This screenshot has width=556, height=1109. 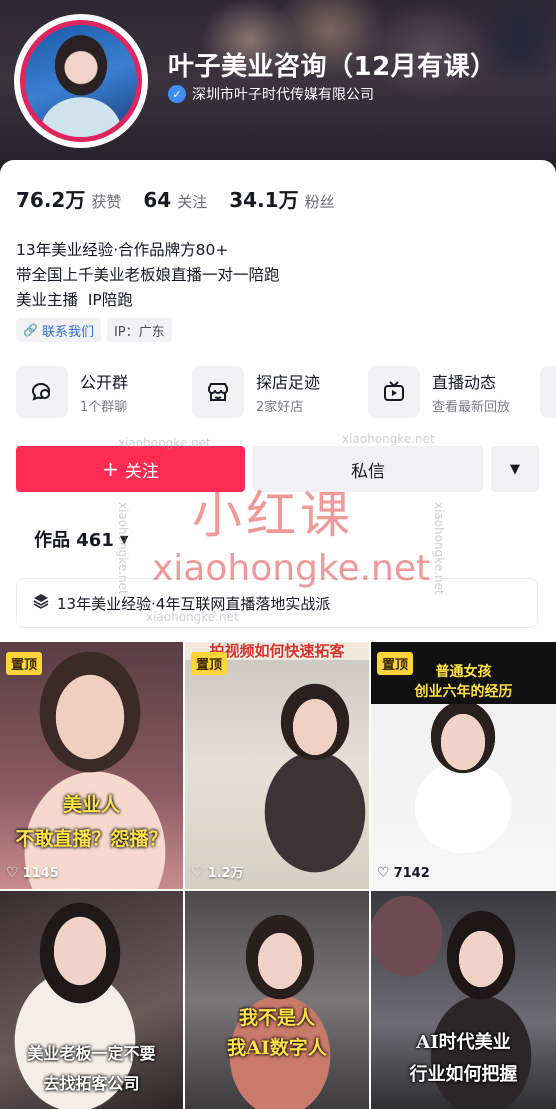 What do you see at coordinates (110, 469) in the screenshot?
I see `plus-icon: +` at bounding box center [110, 469].